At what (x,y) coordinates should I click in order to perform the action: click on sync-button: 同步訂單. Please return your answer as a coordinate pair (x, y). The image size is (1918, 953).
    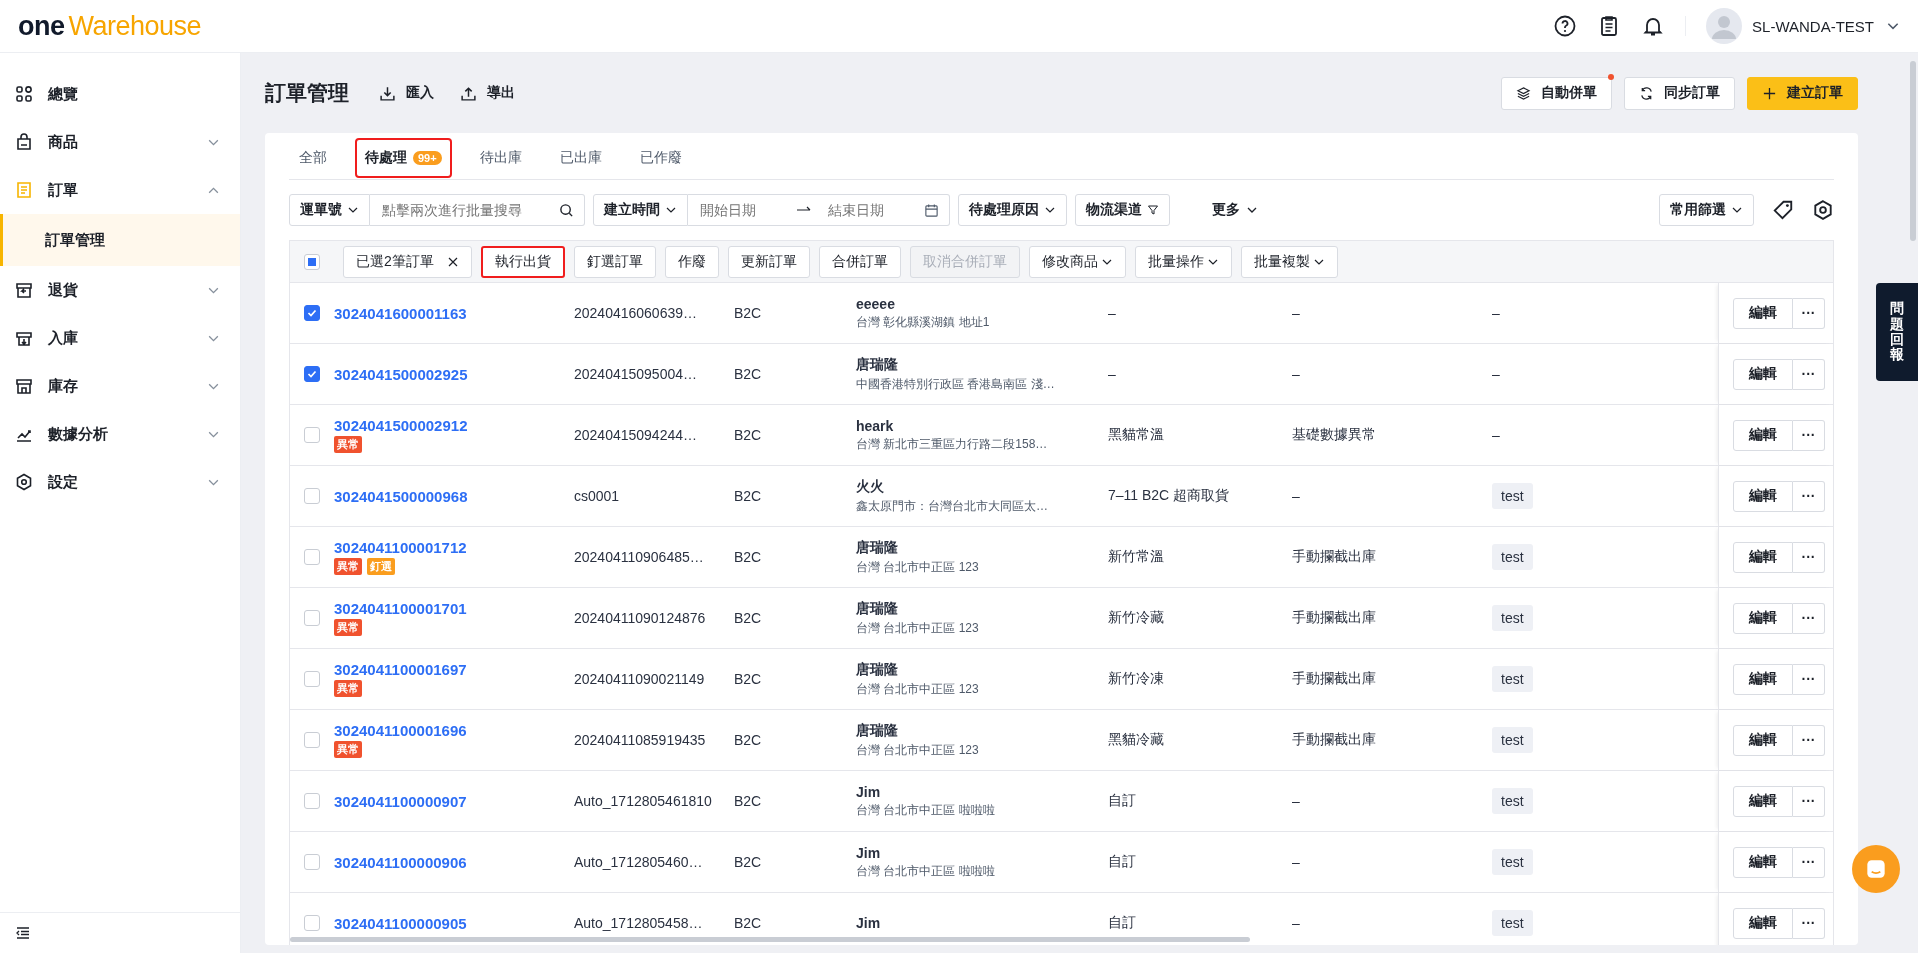
    Looking at the image, I should click on (1679, 93).